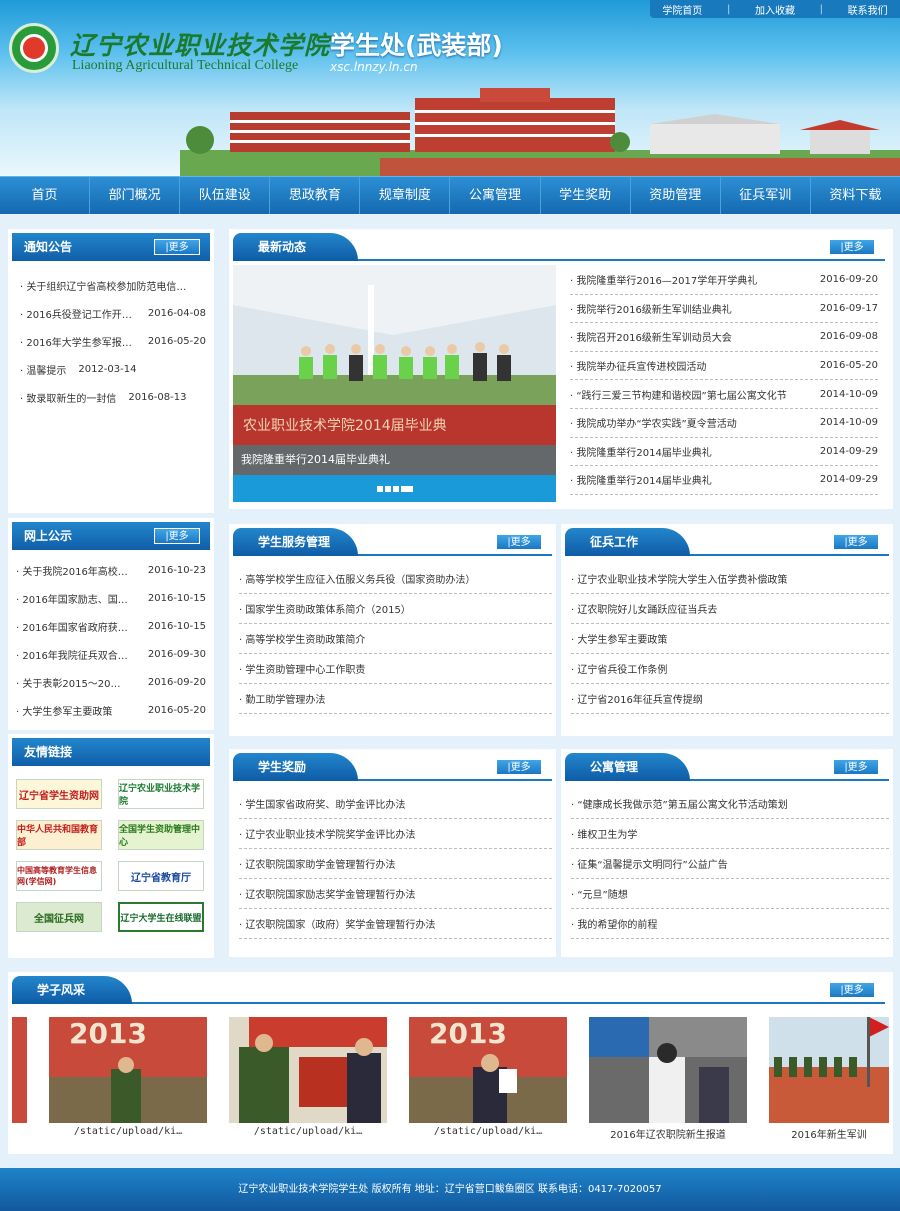  Describe the element at coordinates (327, 833) in the screenshot. I see `awards-item-title: 辽宁农业职业技术学院奖学金评比办法` at that location.